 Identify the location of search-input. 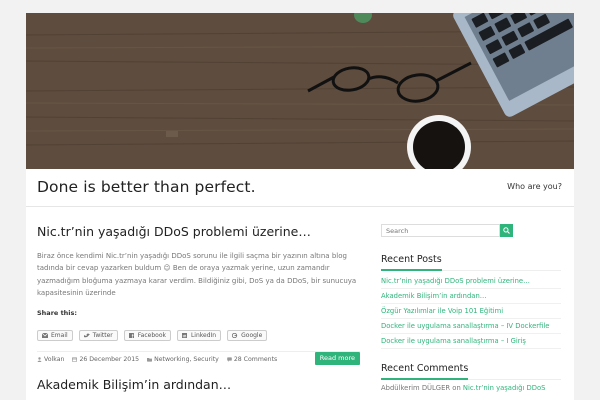
(440, 230).